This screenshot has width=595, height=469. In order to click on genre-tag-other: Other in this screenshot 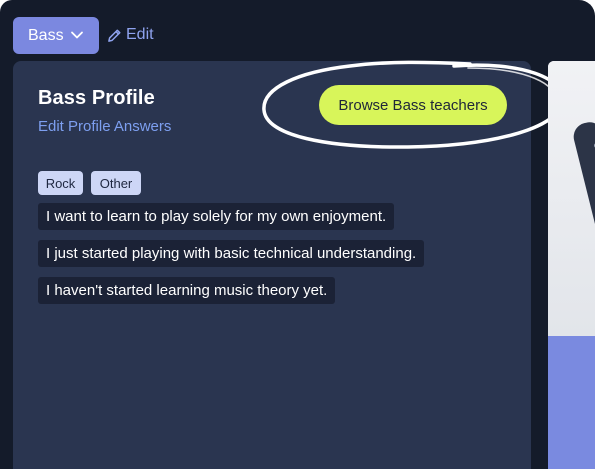, I will do `click(116, 183)`.